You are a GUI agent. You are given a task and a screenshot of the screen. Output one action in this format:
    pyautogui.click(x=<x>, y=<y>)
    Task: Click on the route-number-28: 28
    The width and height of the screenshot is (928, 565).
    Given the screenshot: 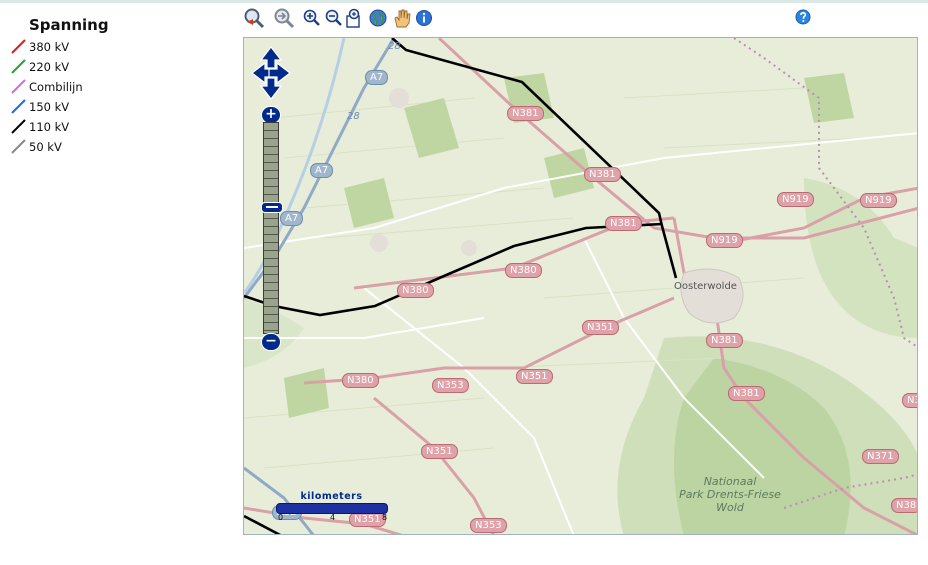 What is the action you would take?
    pyautogui.click(x=353, y=116)
    